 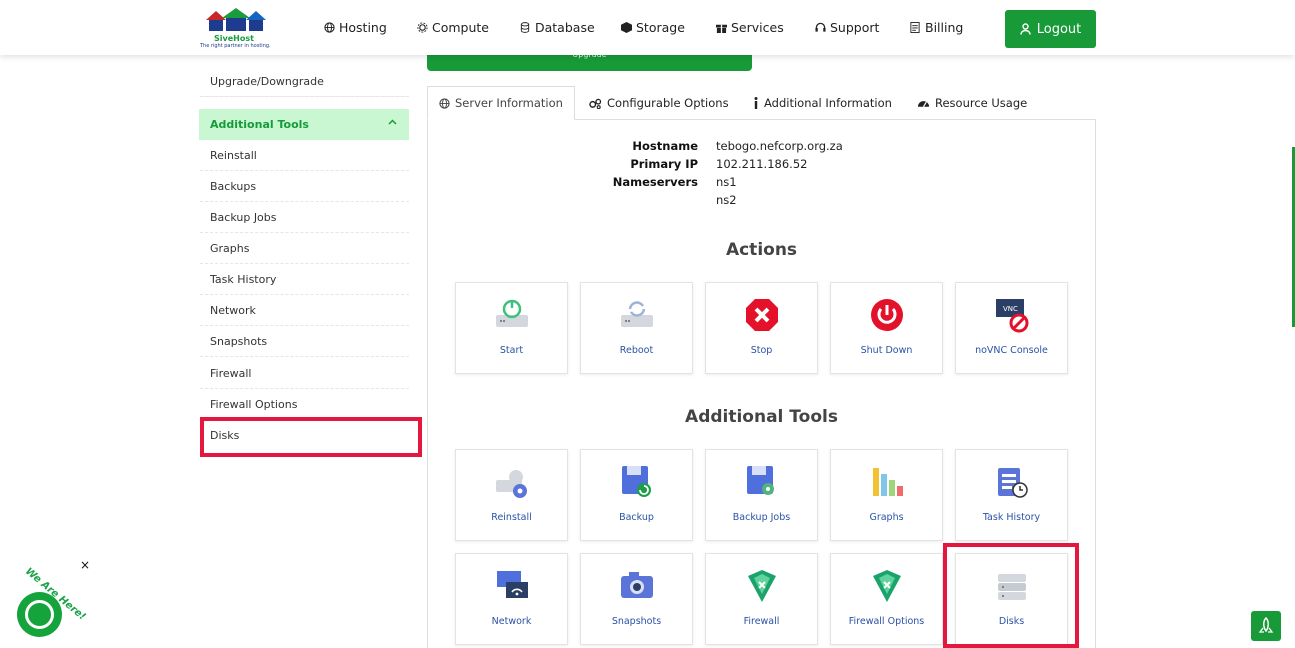 I want to click on hostname-label: Hostname, so click(x=665, y=146).